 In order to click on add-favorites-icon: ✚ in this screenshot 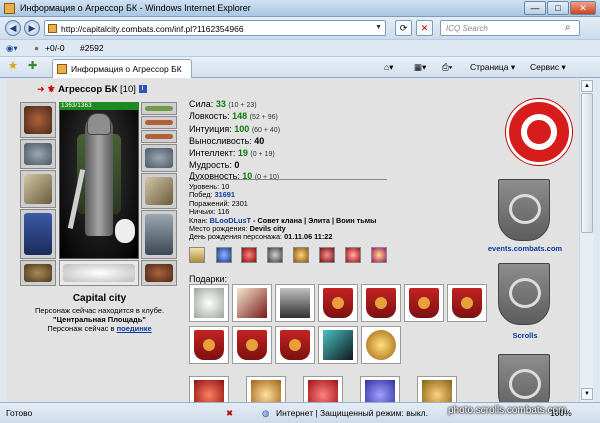, I will do `click(32, 65)`.